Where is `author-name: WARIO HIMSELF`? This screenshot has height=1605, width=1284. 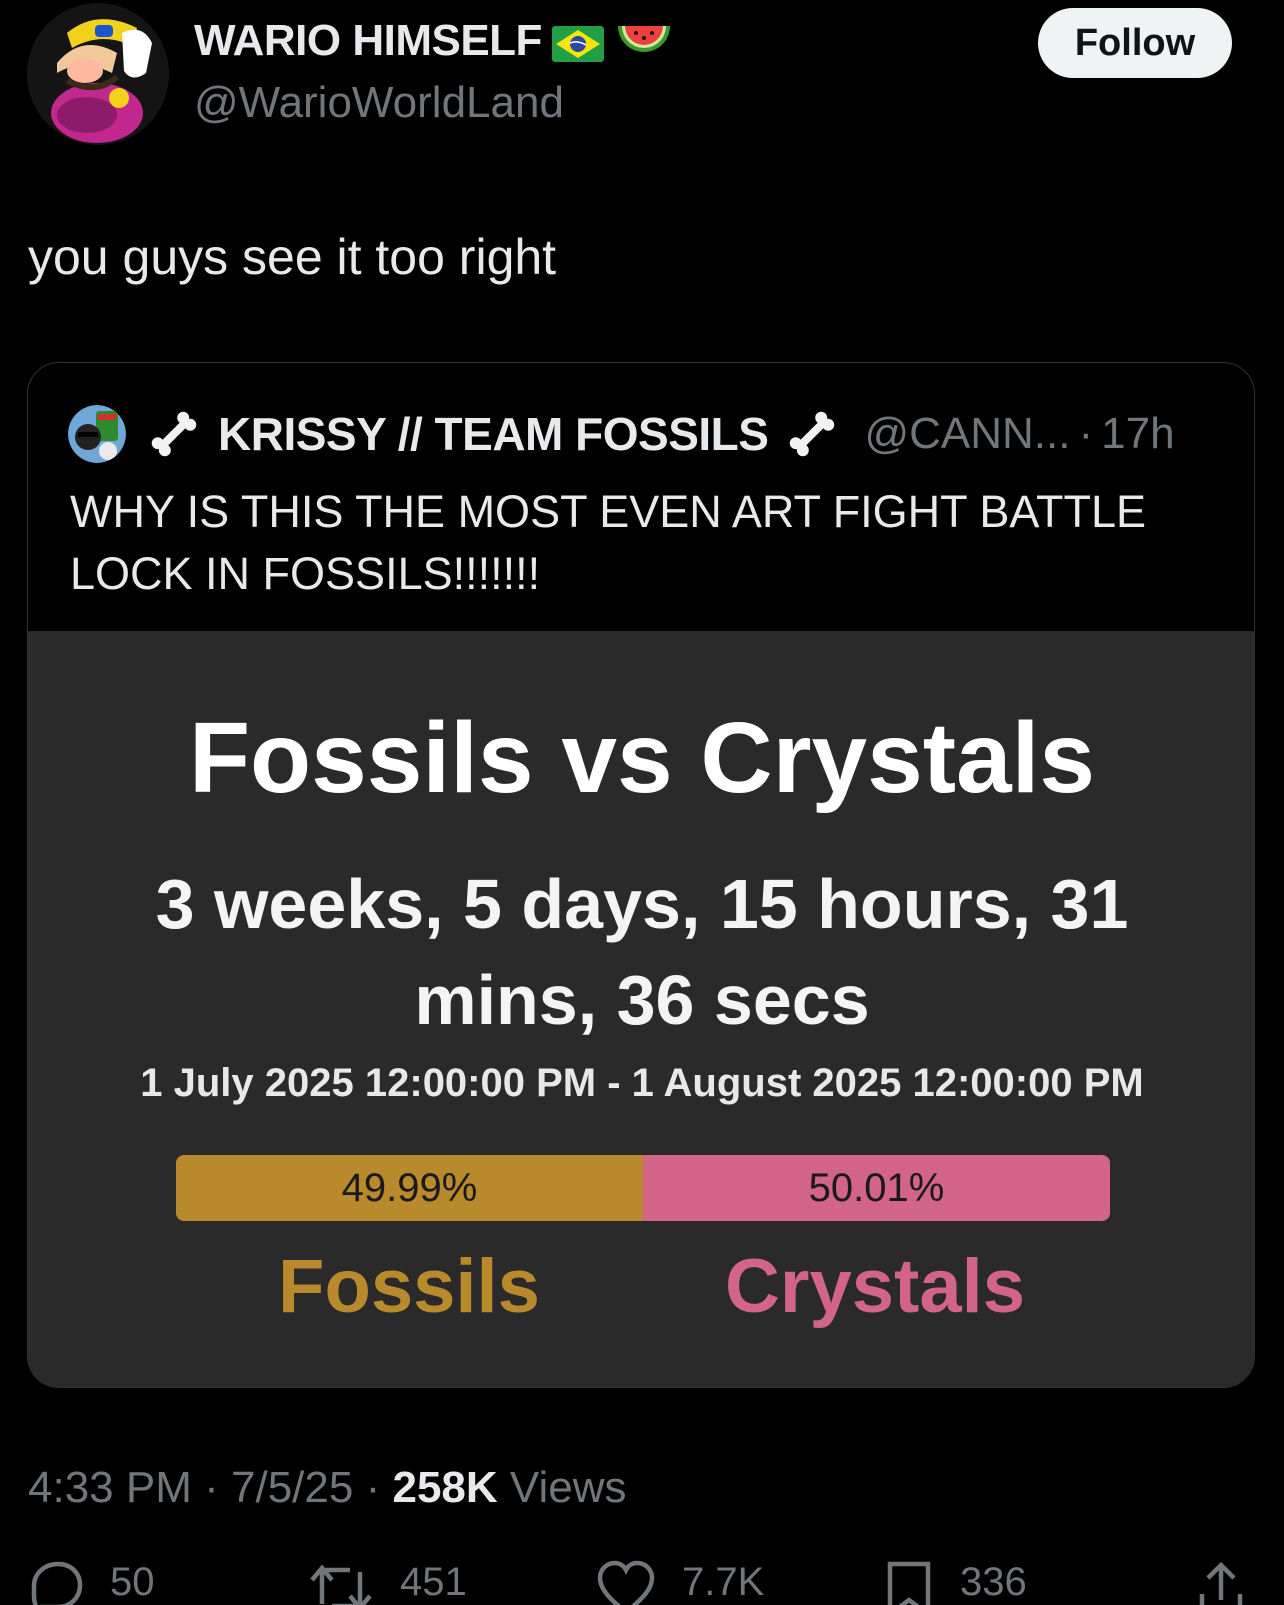
author-name: WARIO HIMSELF is located at coordinates (434, 41).